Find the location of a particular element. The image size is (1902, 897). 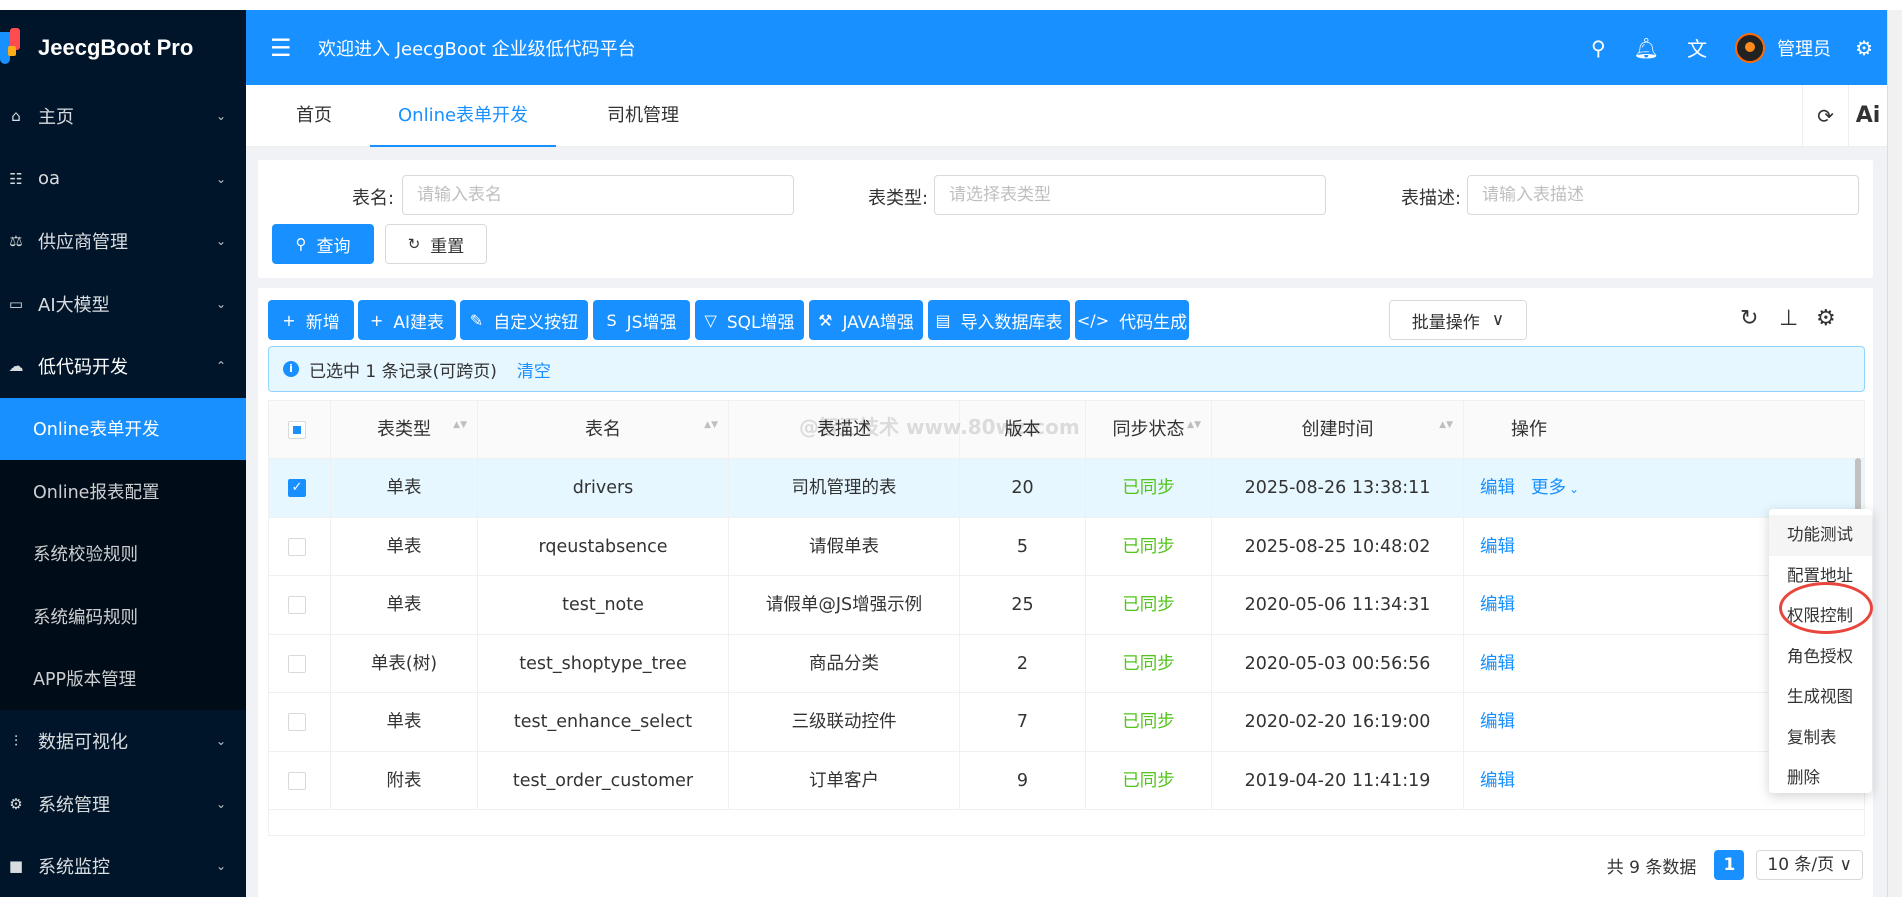

col-created-time: 创建时间 ▲▼ is located at coordinates (1338, 430).